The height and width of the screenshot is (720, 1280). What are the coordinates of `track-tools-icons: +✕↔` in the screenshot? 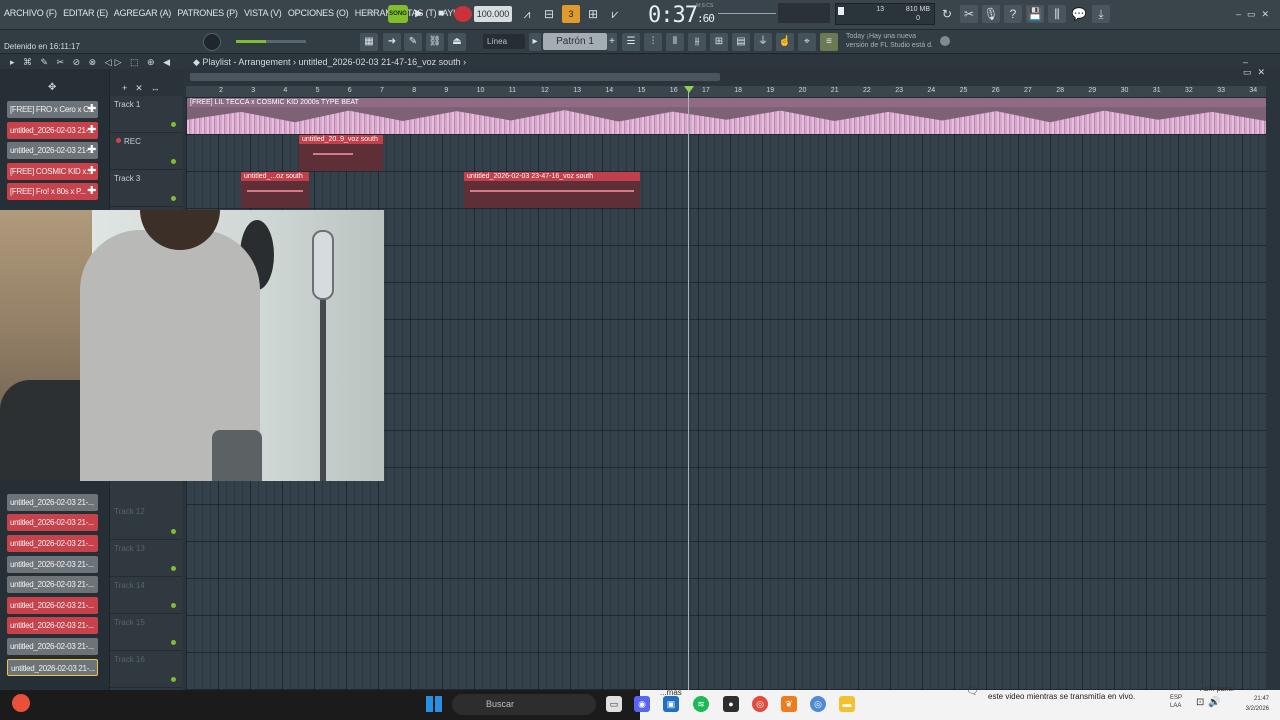 It's located at (145, 88).